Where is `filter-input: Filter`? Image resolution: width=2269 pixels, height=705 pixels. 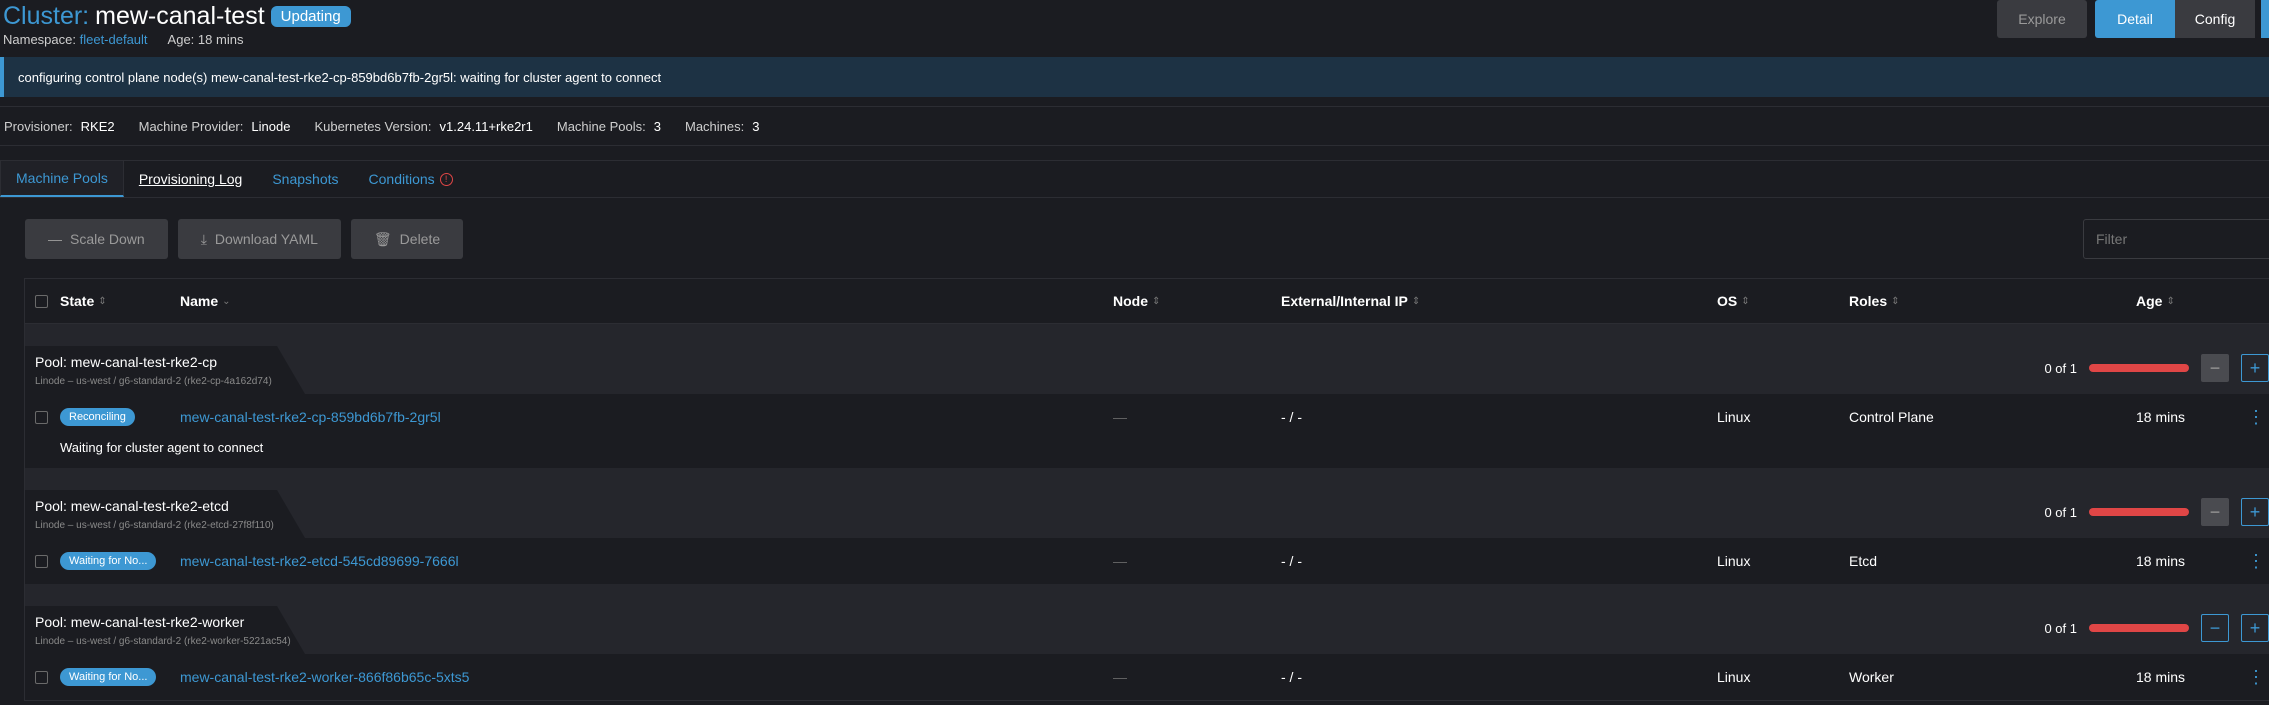
filter-input: Filter is located at coordinates (2176, 239).